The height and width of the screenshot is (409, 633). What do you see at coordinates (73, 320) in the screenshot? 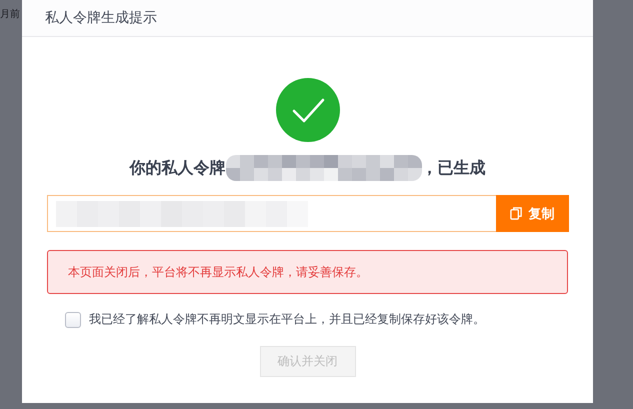
I see `checkbox` at bounding box center [73, 320].